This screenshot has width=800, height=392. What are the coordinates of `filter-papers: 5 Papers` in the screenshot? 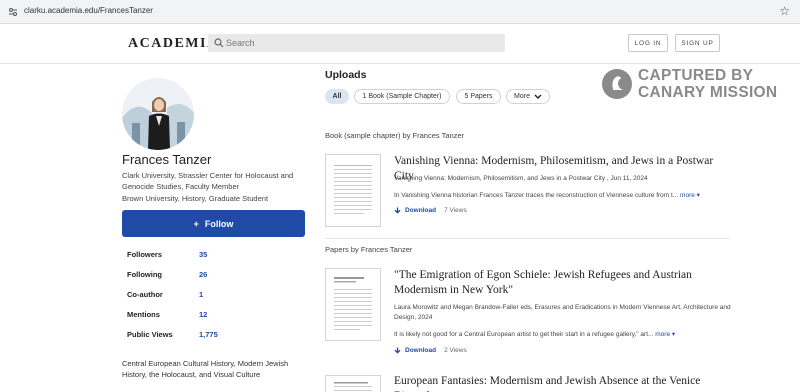 It's located at (478, 96).